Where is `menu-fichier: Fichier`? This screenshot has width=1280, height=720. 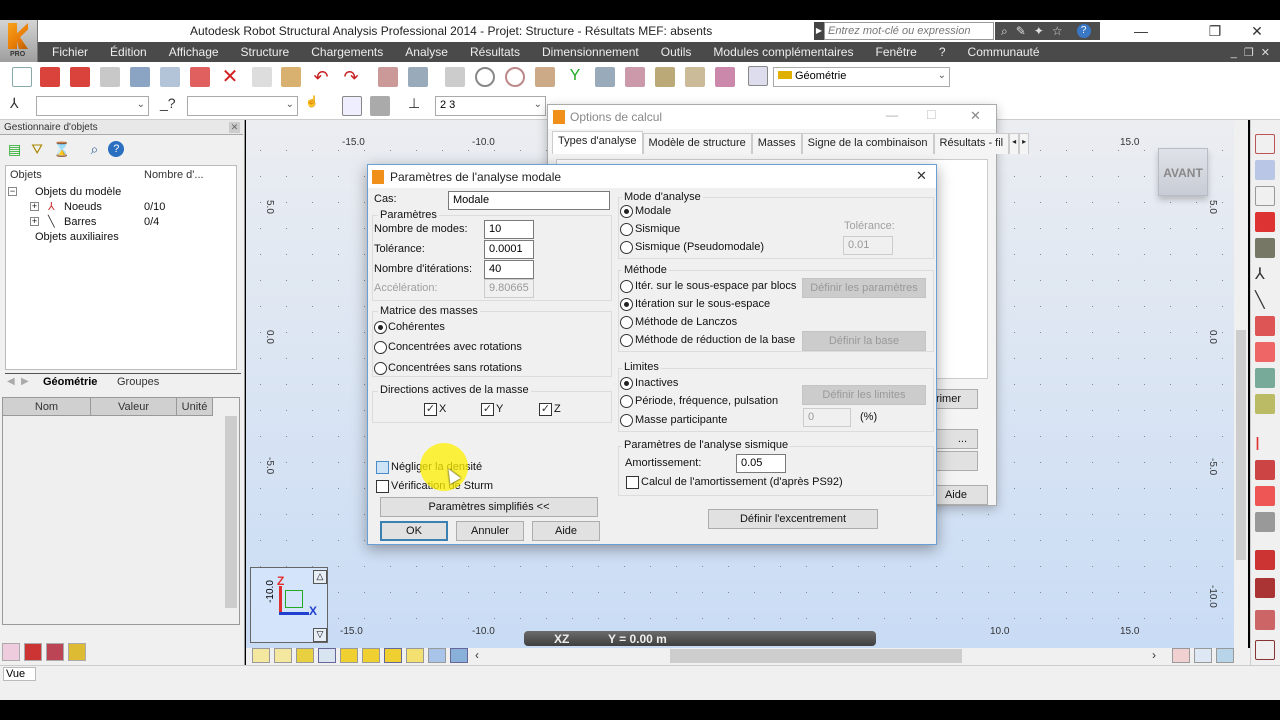
menu-fichier: Fichier is located at coordinates (68, 52).